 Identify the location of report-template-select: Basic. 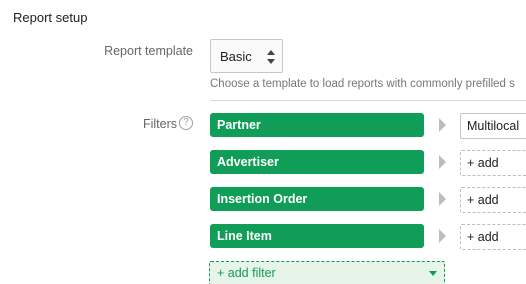
(246, 56).